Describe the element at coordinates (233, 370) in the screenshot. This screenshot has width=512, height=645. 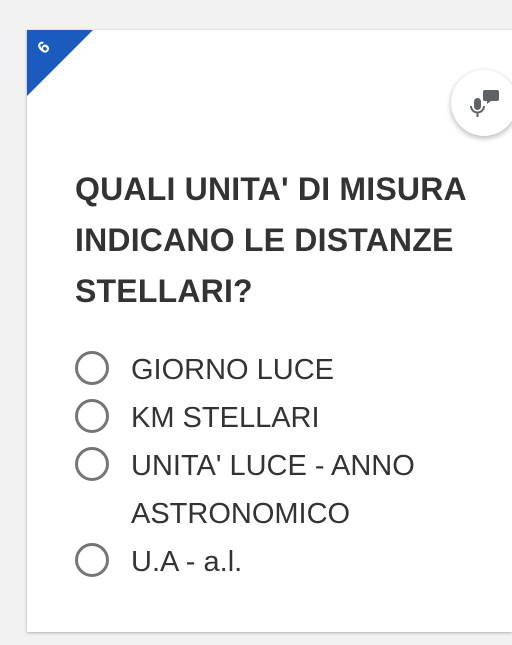
I see `option-label: GIORNO LUCE` at that location.